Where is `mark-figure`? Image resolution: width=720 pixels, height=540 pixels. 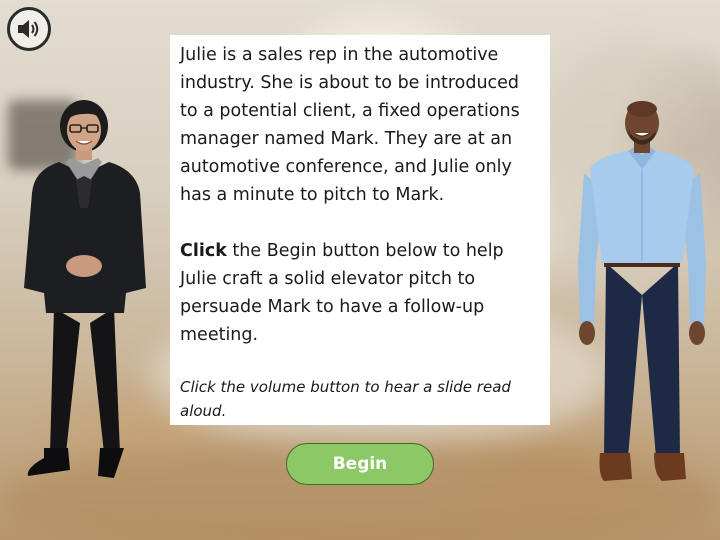
mark-figure is located at coordinates (642, 291).